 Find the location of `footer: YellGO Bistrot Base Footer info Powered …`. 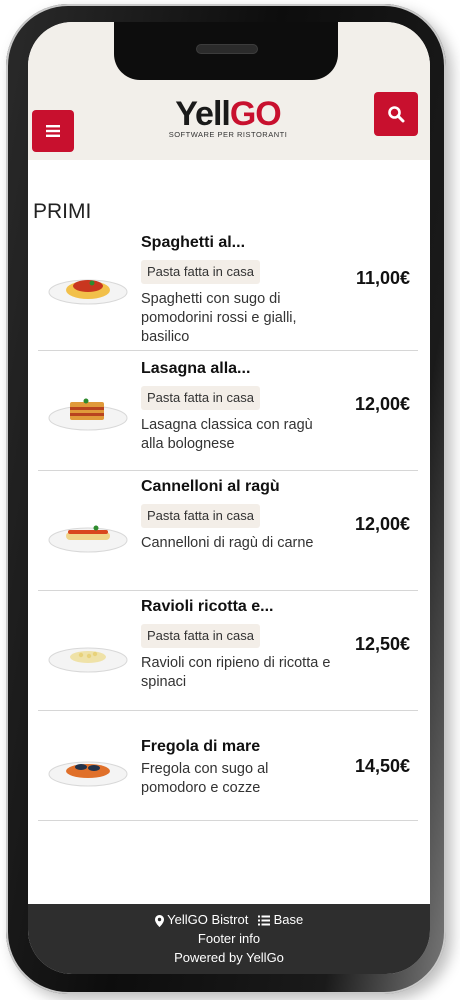

footer: YellGO Bistrot Base Footer info Powered … is located at coordinates (229, 939).